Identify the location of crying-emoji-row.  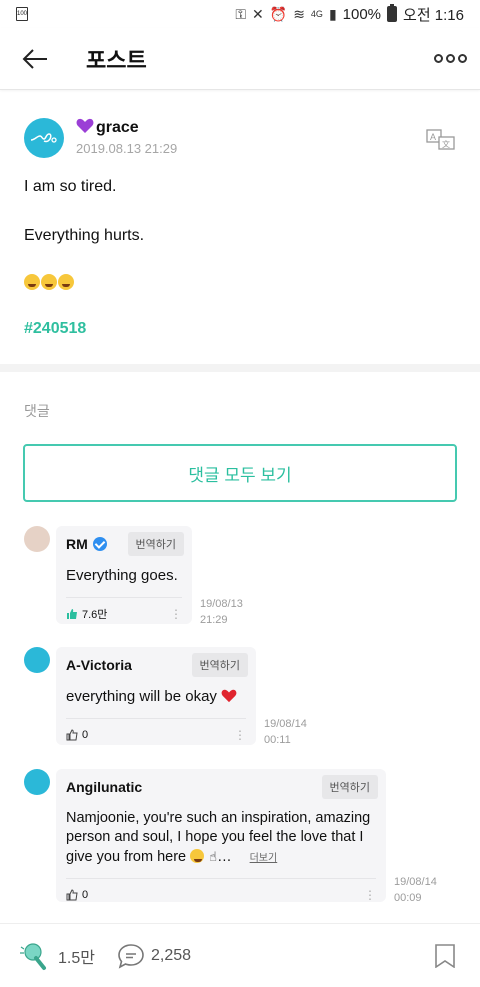
(49, 284).